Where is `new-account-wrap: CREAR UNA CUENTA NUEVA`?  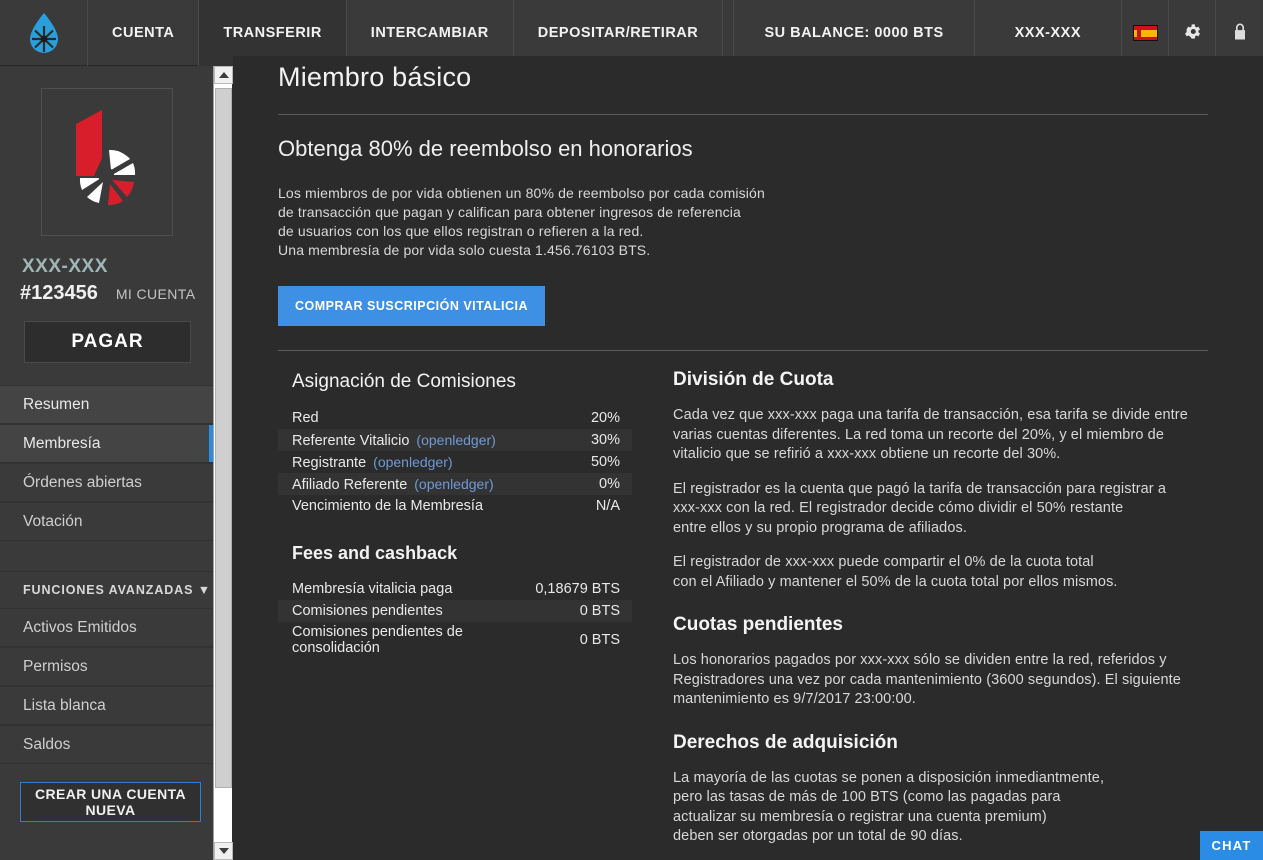
new-account-wrap: CREAR UNA CUENTA NUEVA is located at coordinates (106, 793).